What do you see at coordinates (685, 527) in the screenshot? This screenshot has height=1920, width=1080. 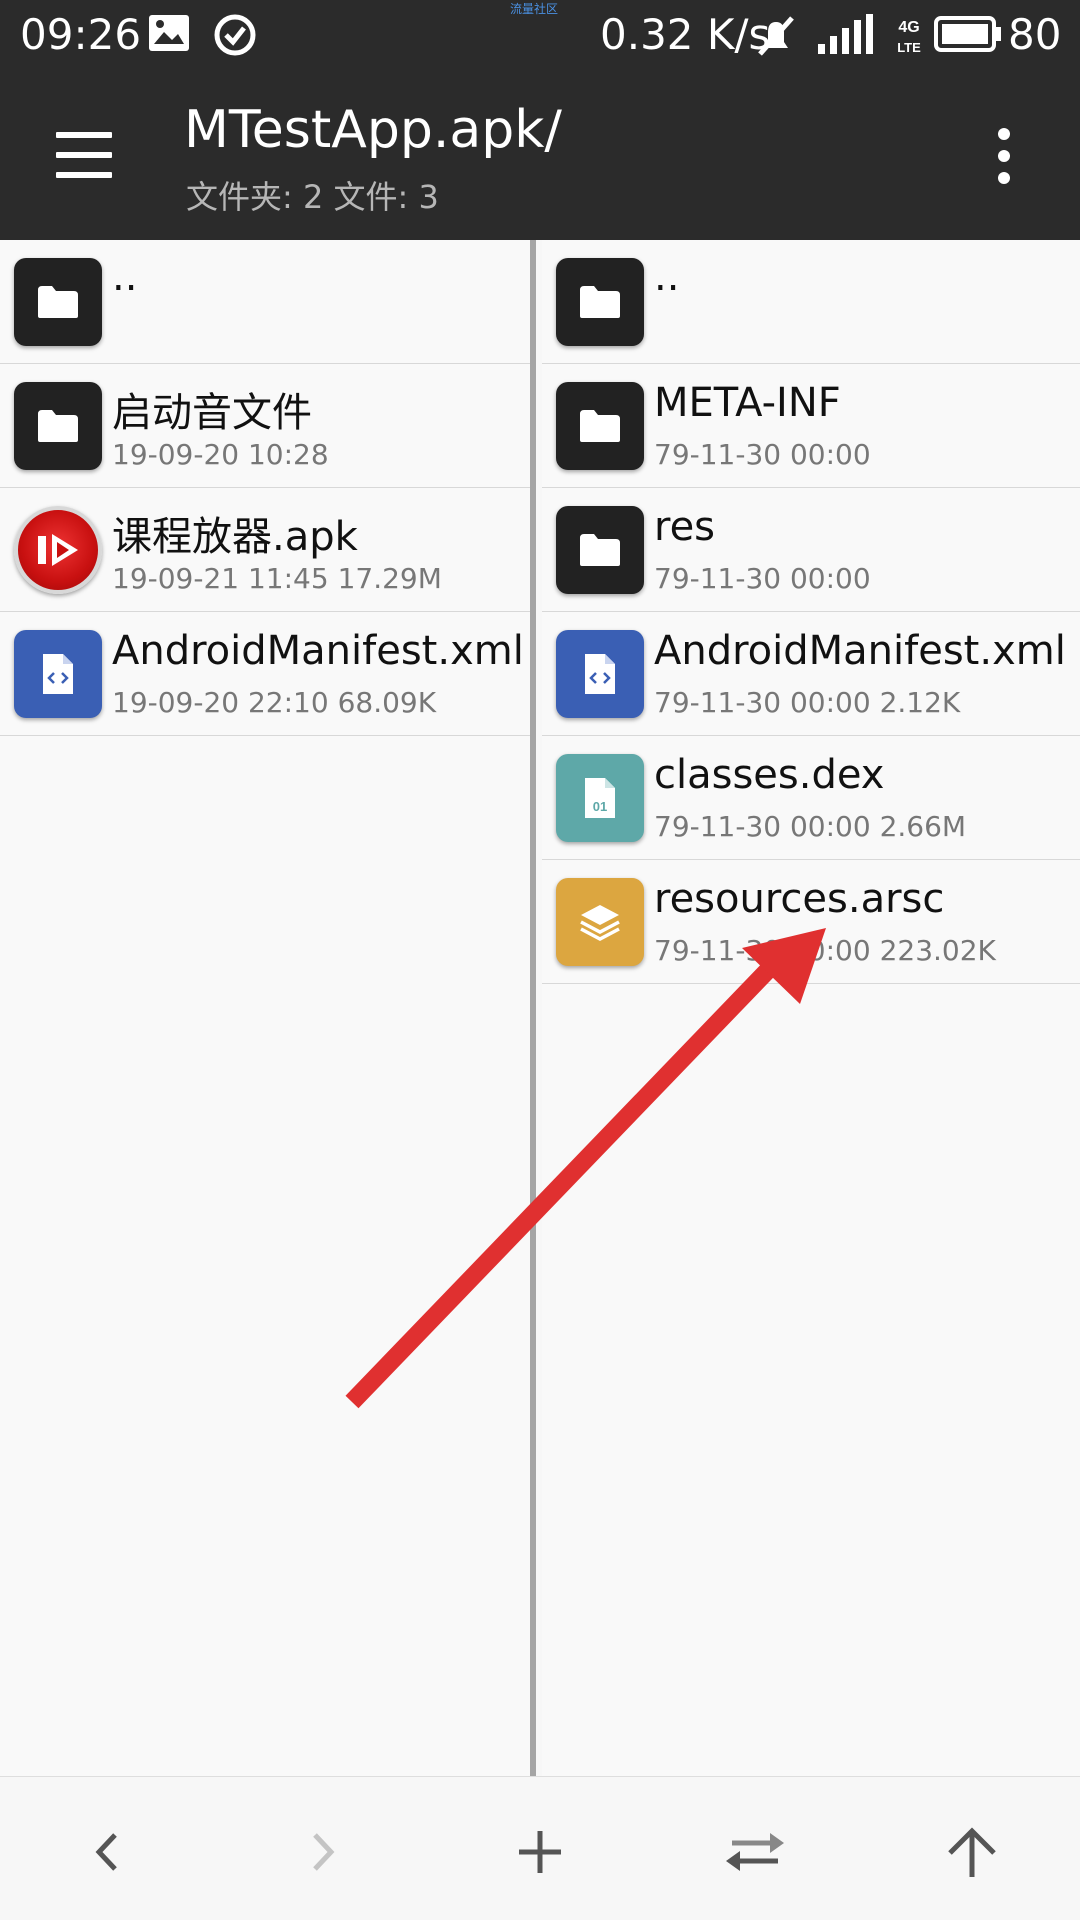 I see `file-name: res` at bounding box center [685, 527].